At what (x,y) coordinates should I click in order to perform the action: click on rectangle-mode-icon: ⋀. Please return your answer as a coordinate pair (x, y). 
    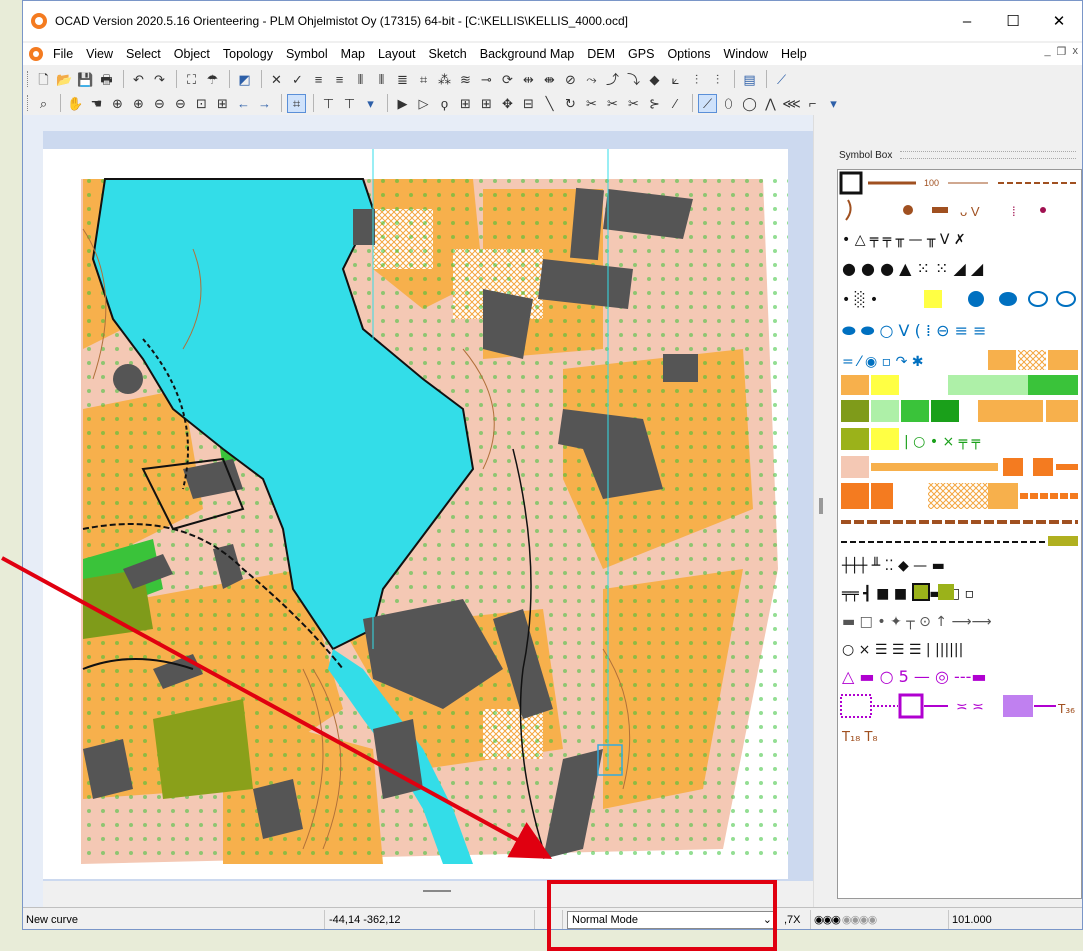
    Looking at the image, I should click on (770, 103).